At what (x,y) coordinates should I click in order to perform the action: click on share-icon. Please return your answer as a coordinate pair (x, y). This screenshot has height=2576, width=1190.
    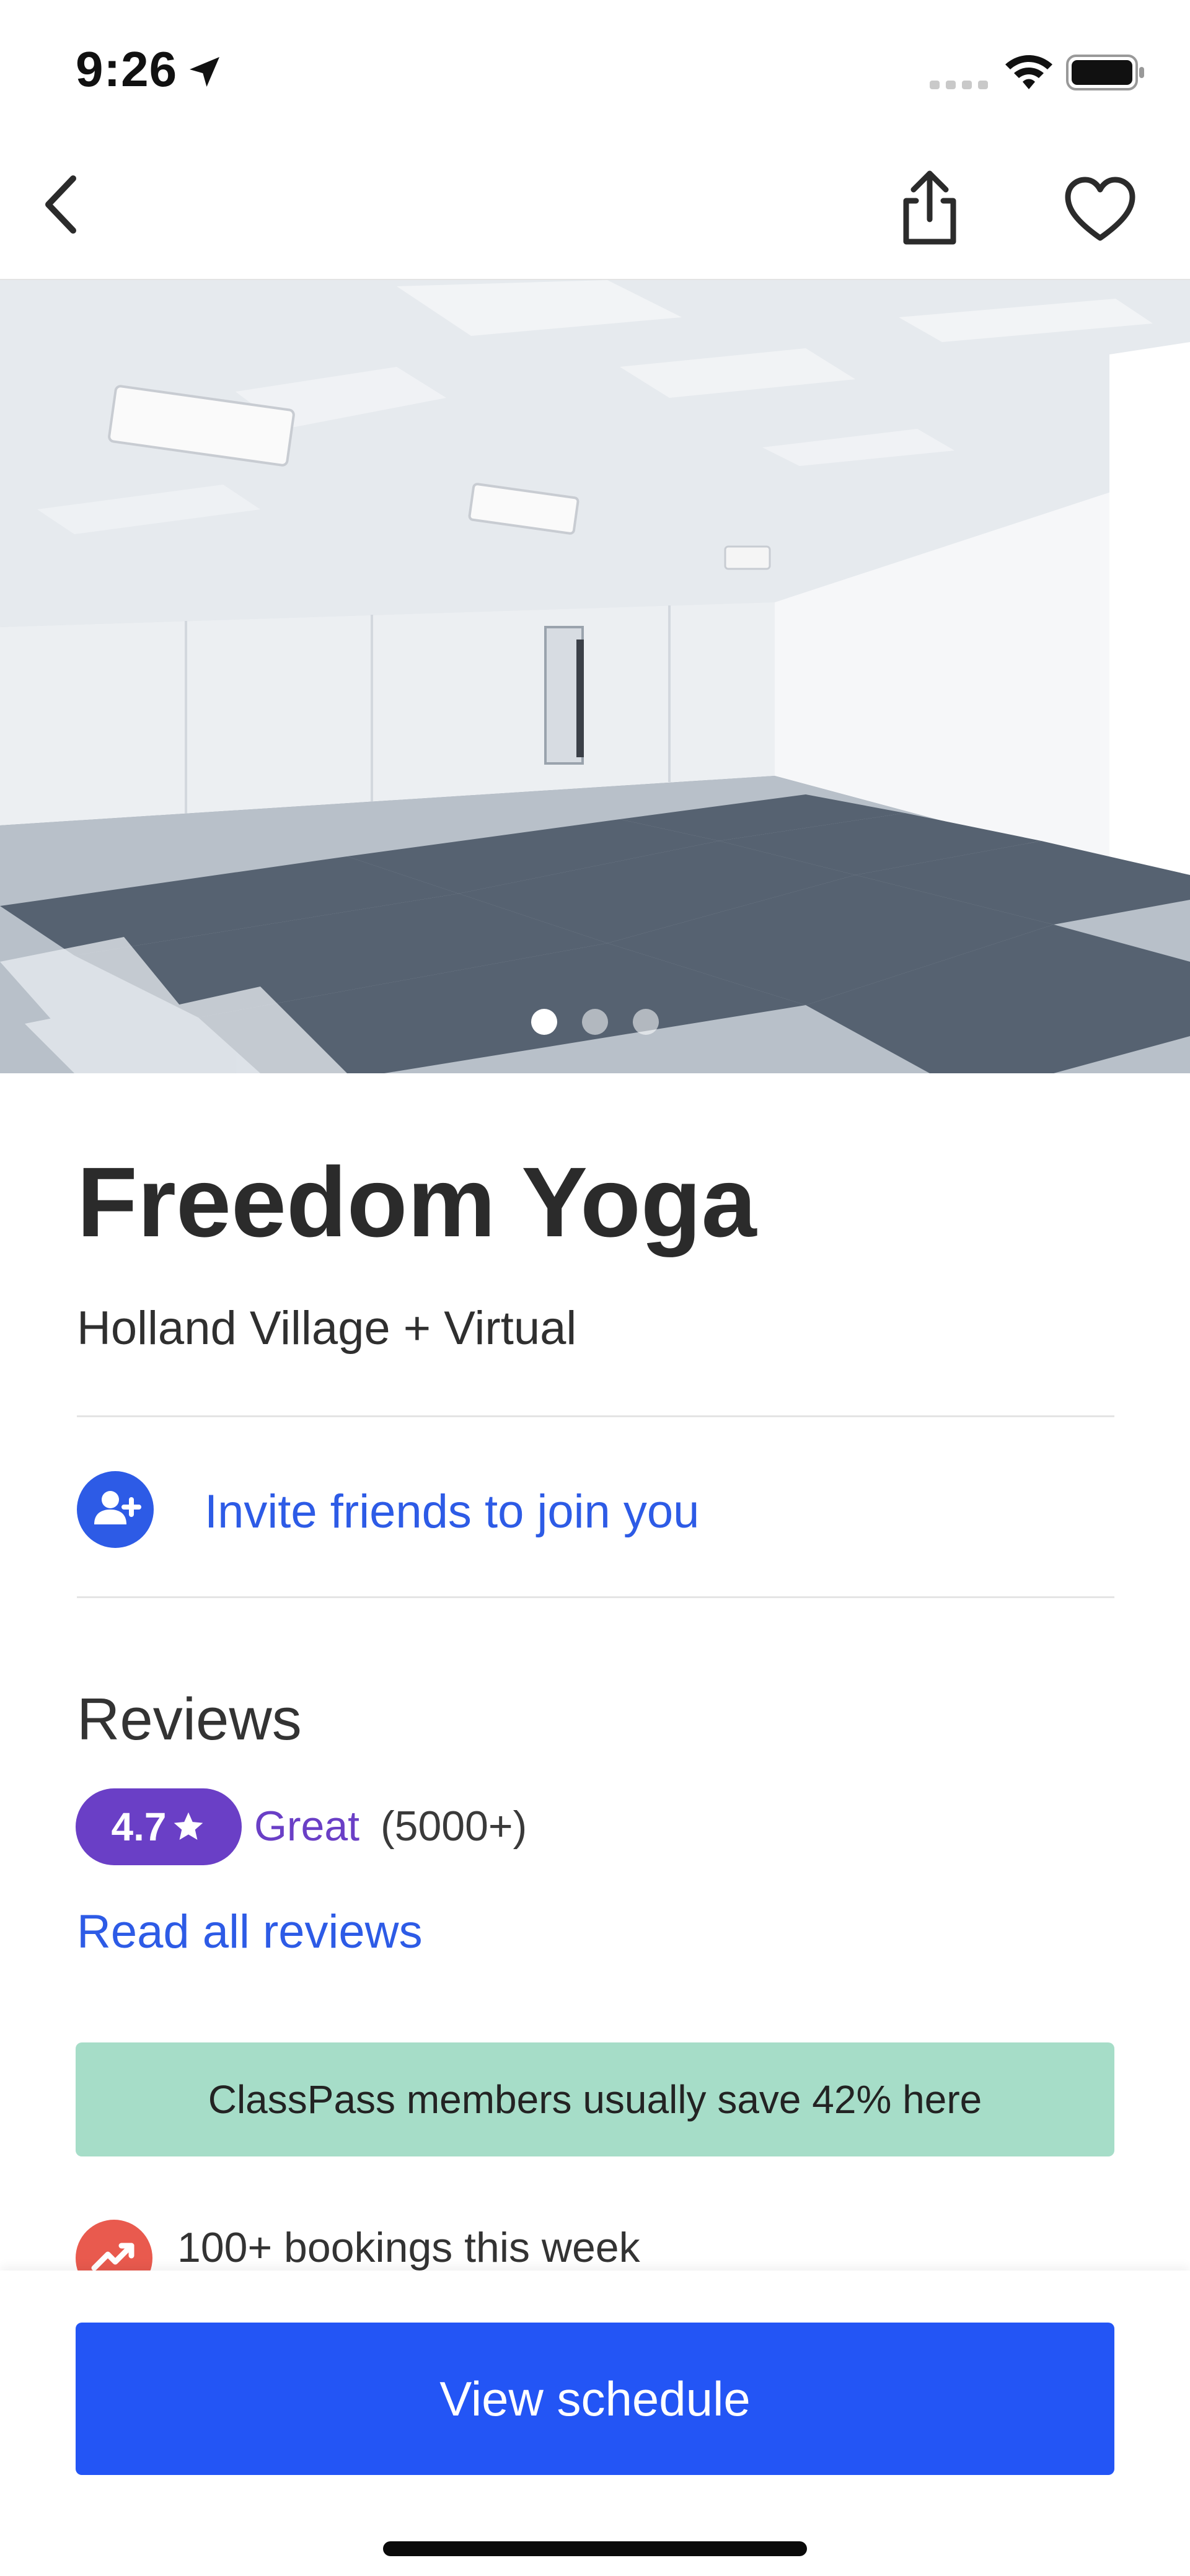
    Looking at the image, I should click on (929, 207).